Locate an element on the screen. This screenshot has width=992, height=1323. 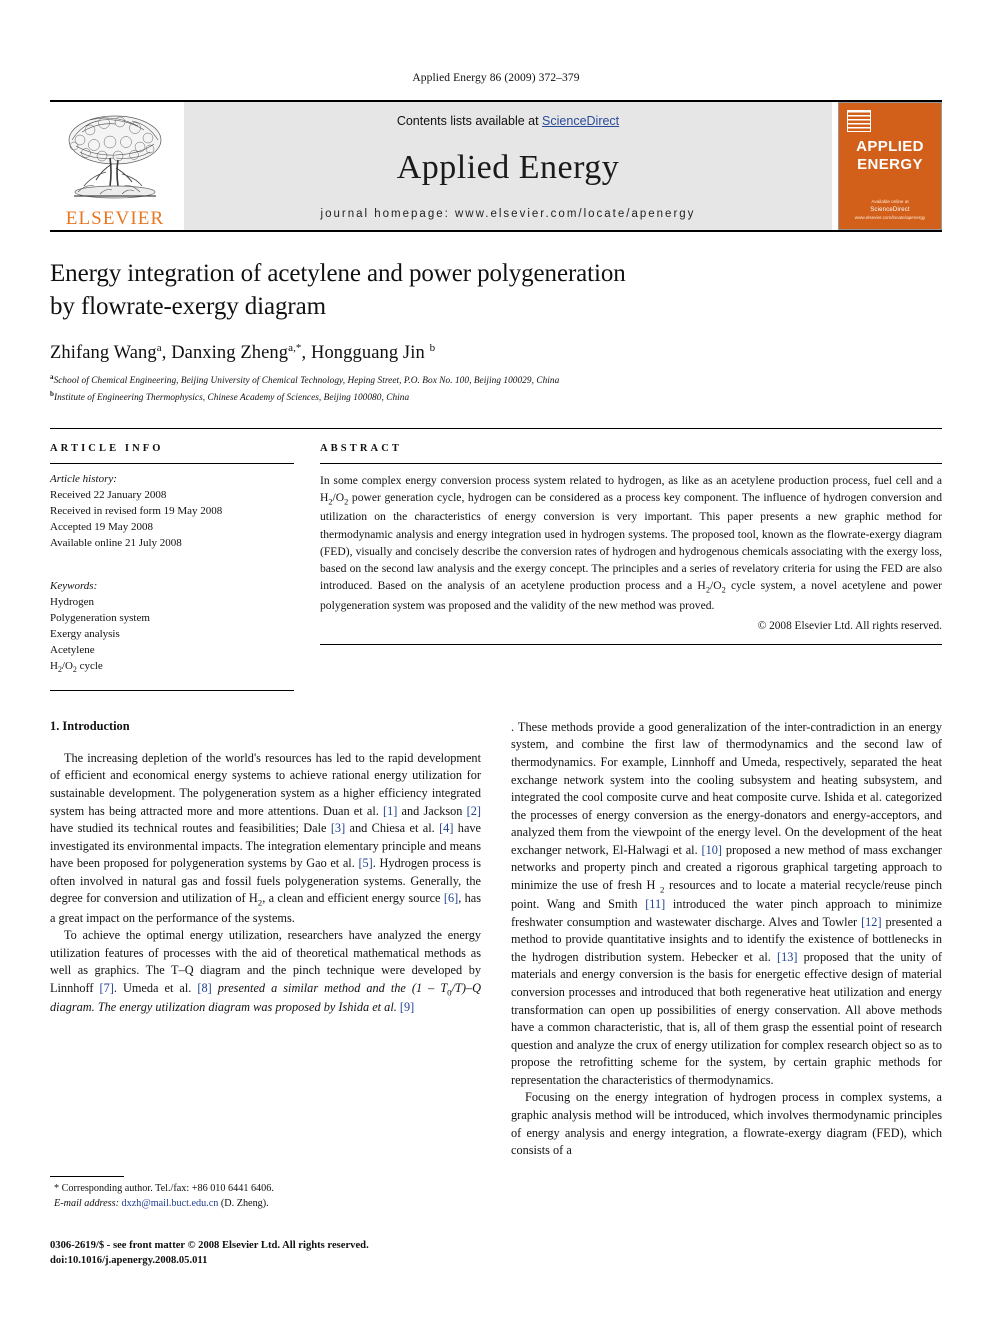
cover-footer-url: www.elsevier.com/locate/apenergy is located at coordinates (890, 218).